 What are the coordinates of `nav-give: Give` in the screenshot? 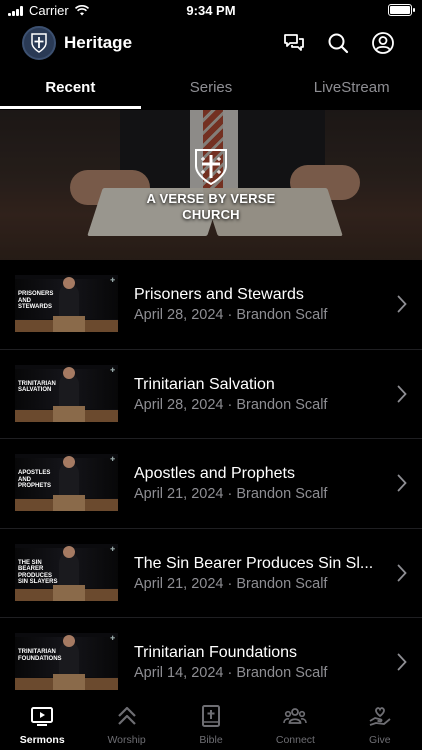 It's located at (380, 724).